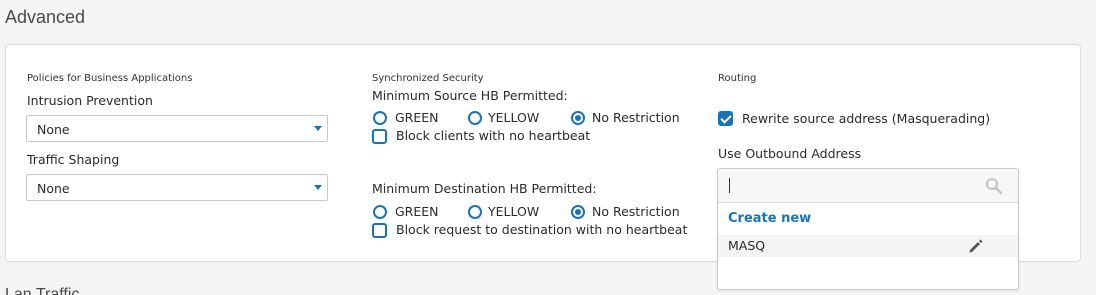 The height and width of the screenshot is (295, 1096). Describe the element at coordinates (475, 118) in the screenshot. I see `source-radio-yellow` at that location.